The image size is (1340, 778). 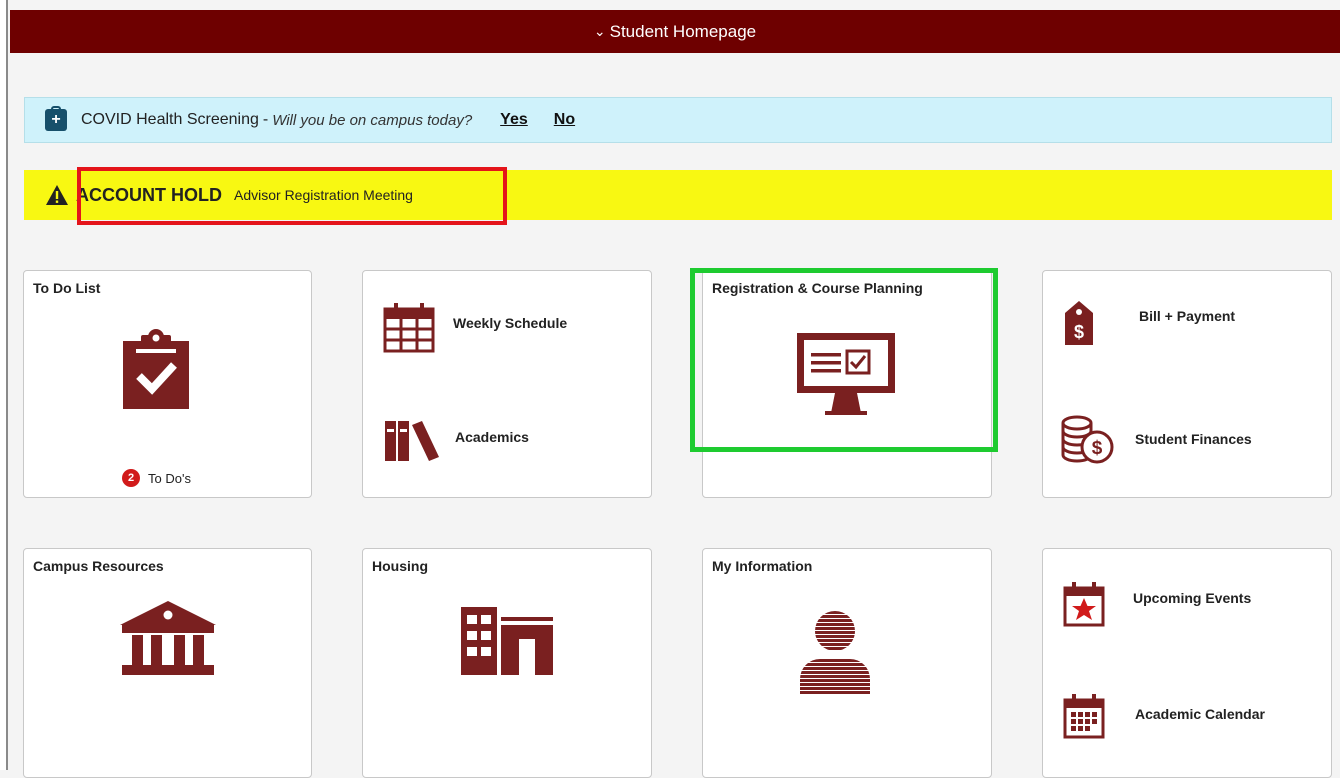 I want to click on medical-kit-icon: +, so click(x=56, y=118).